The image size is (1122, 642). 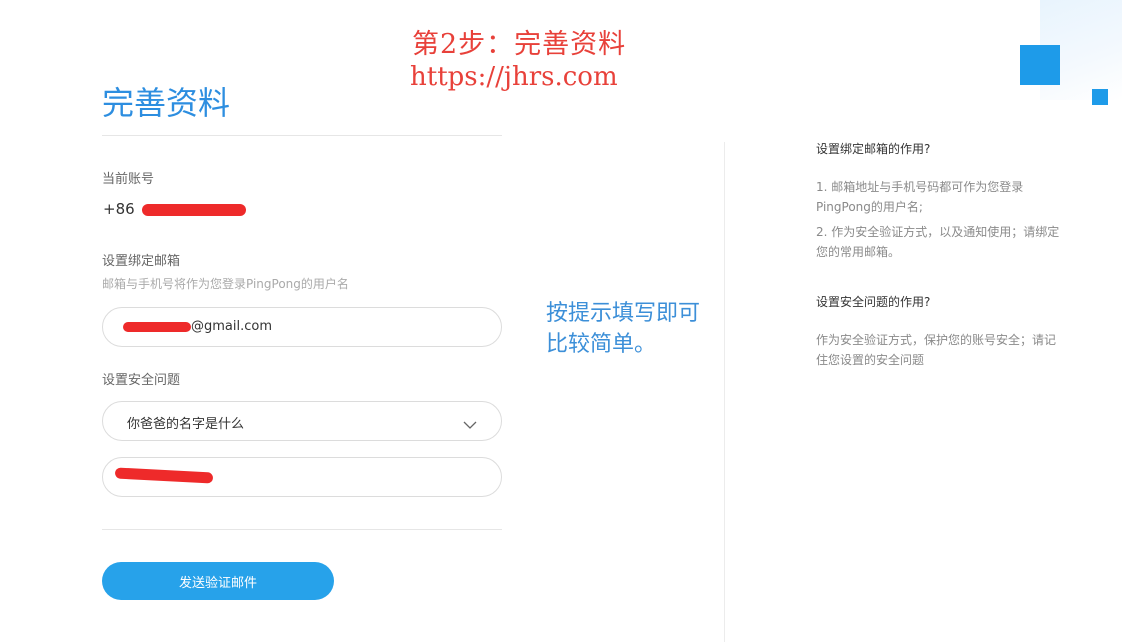 What do you see at coordinates (936, 350) in the screenshot?
I see `help-question-text: 作为安全验证方式，保护您的账号安全；请记住您设置的安全问题` at bounding box center [936, 350].